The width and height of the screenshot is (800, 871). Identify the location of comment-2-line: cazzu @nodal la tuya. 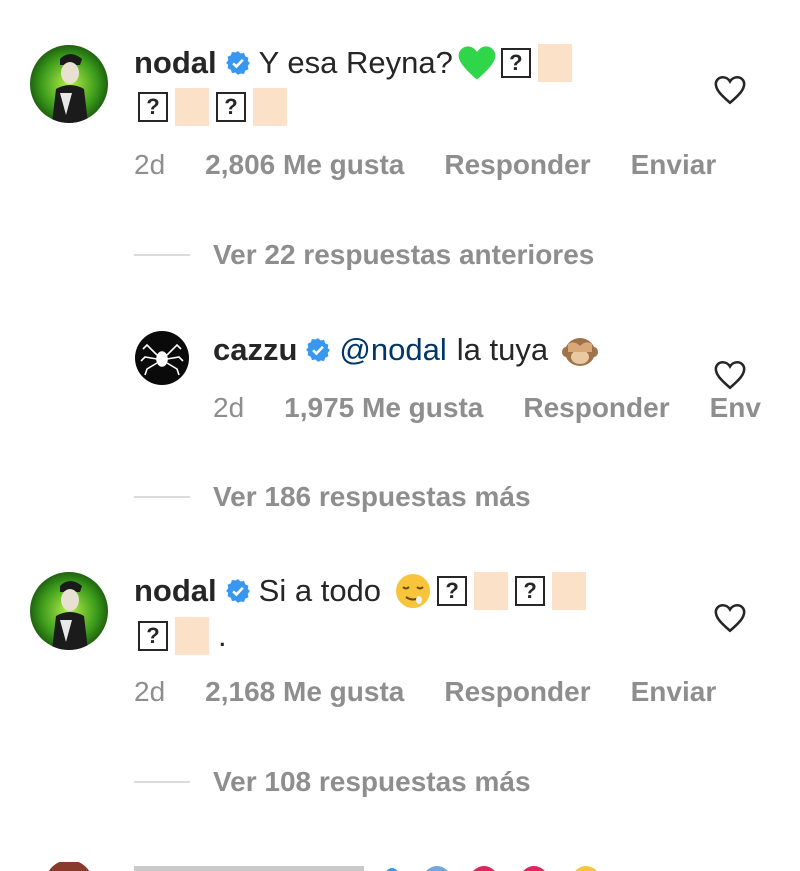
(406, 350).